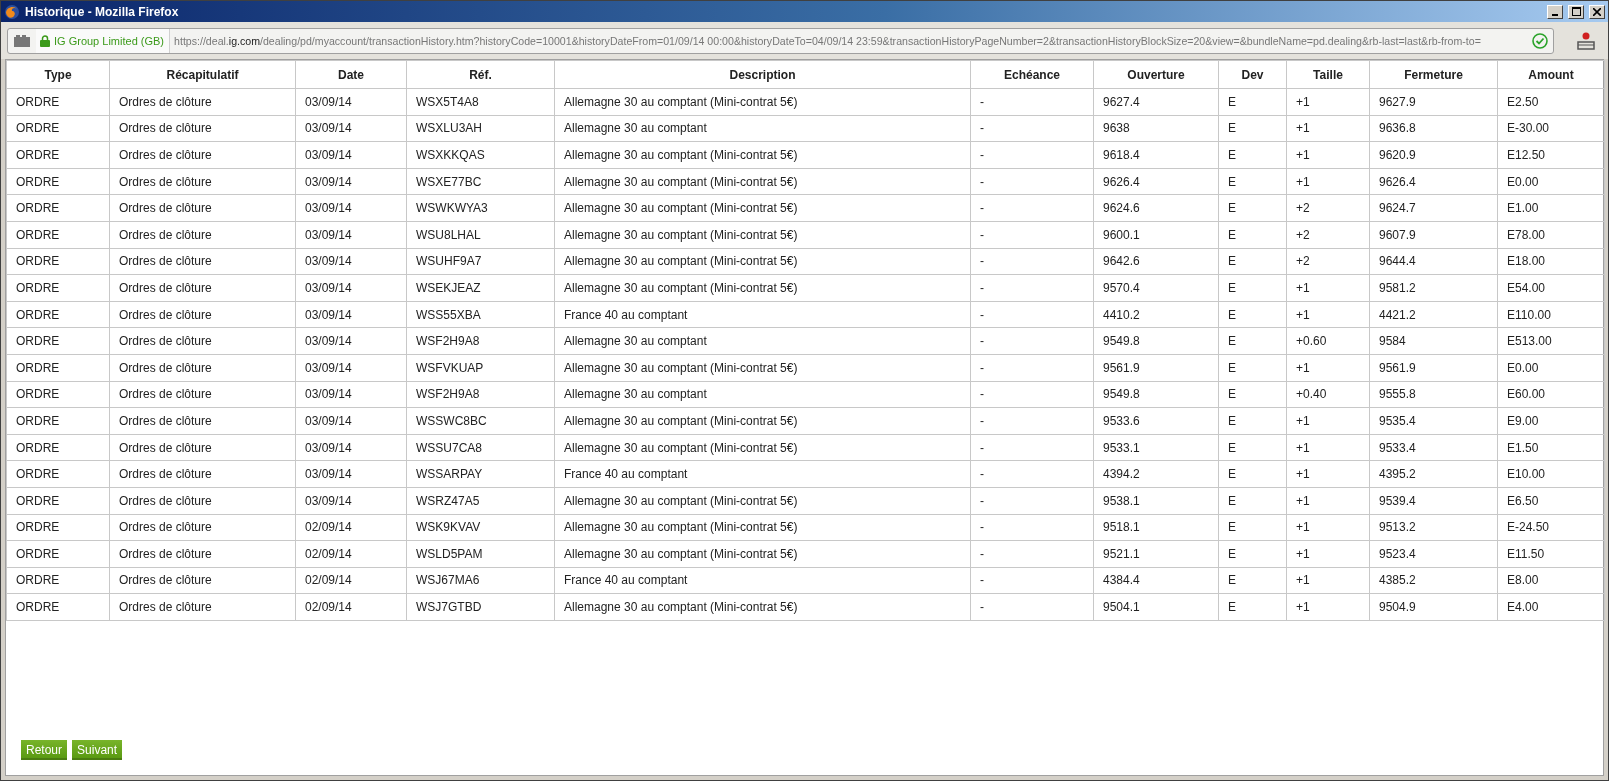 The height and width of the screenshot is (781, 1609). I want to click on table-cell: WSS55XBA, so click(480, 314).